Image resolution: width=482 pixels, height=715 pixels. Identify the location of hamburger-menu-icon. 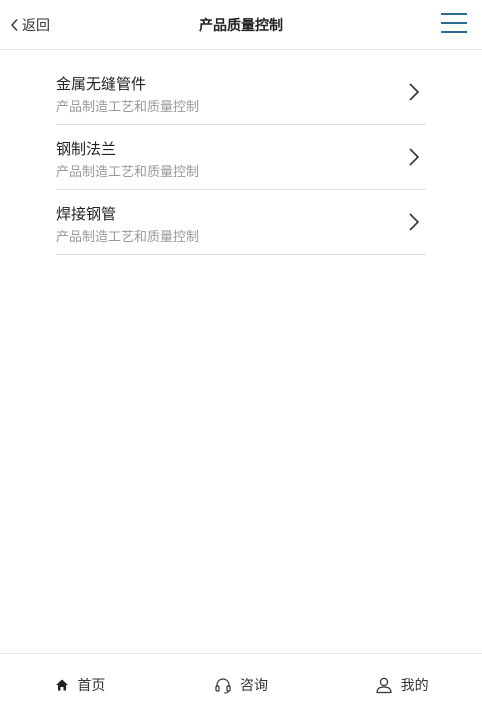
(454, 23).